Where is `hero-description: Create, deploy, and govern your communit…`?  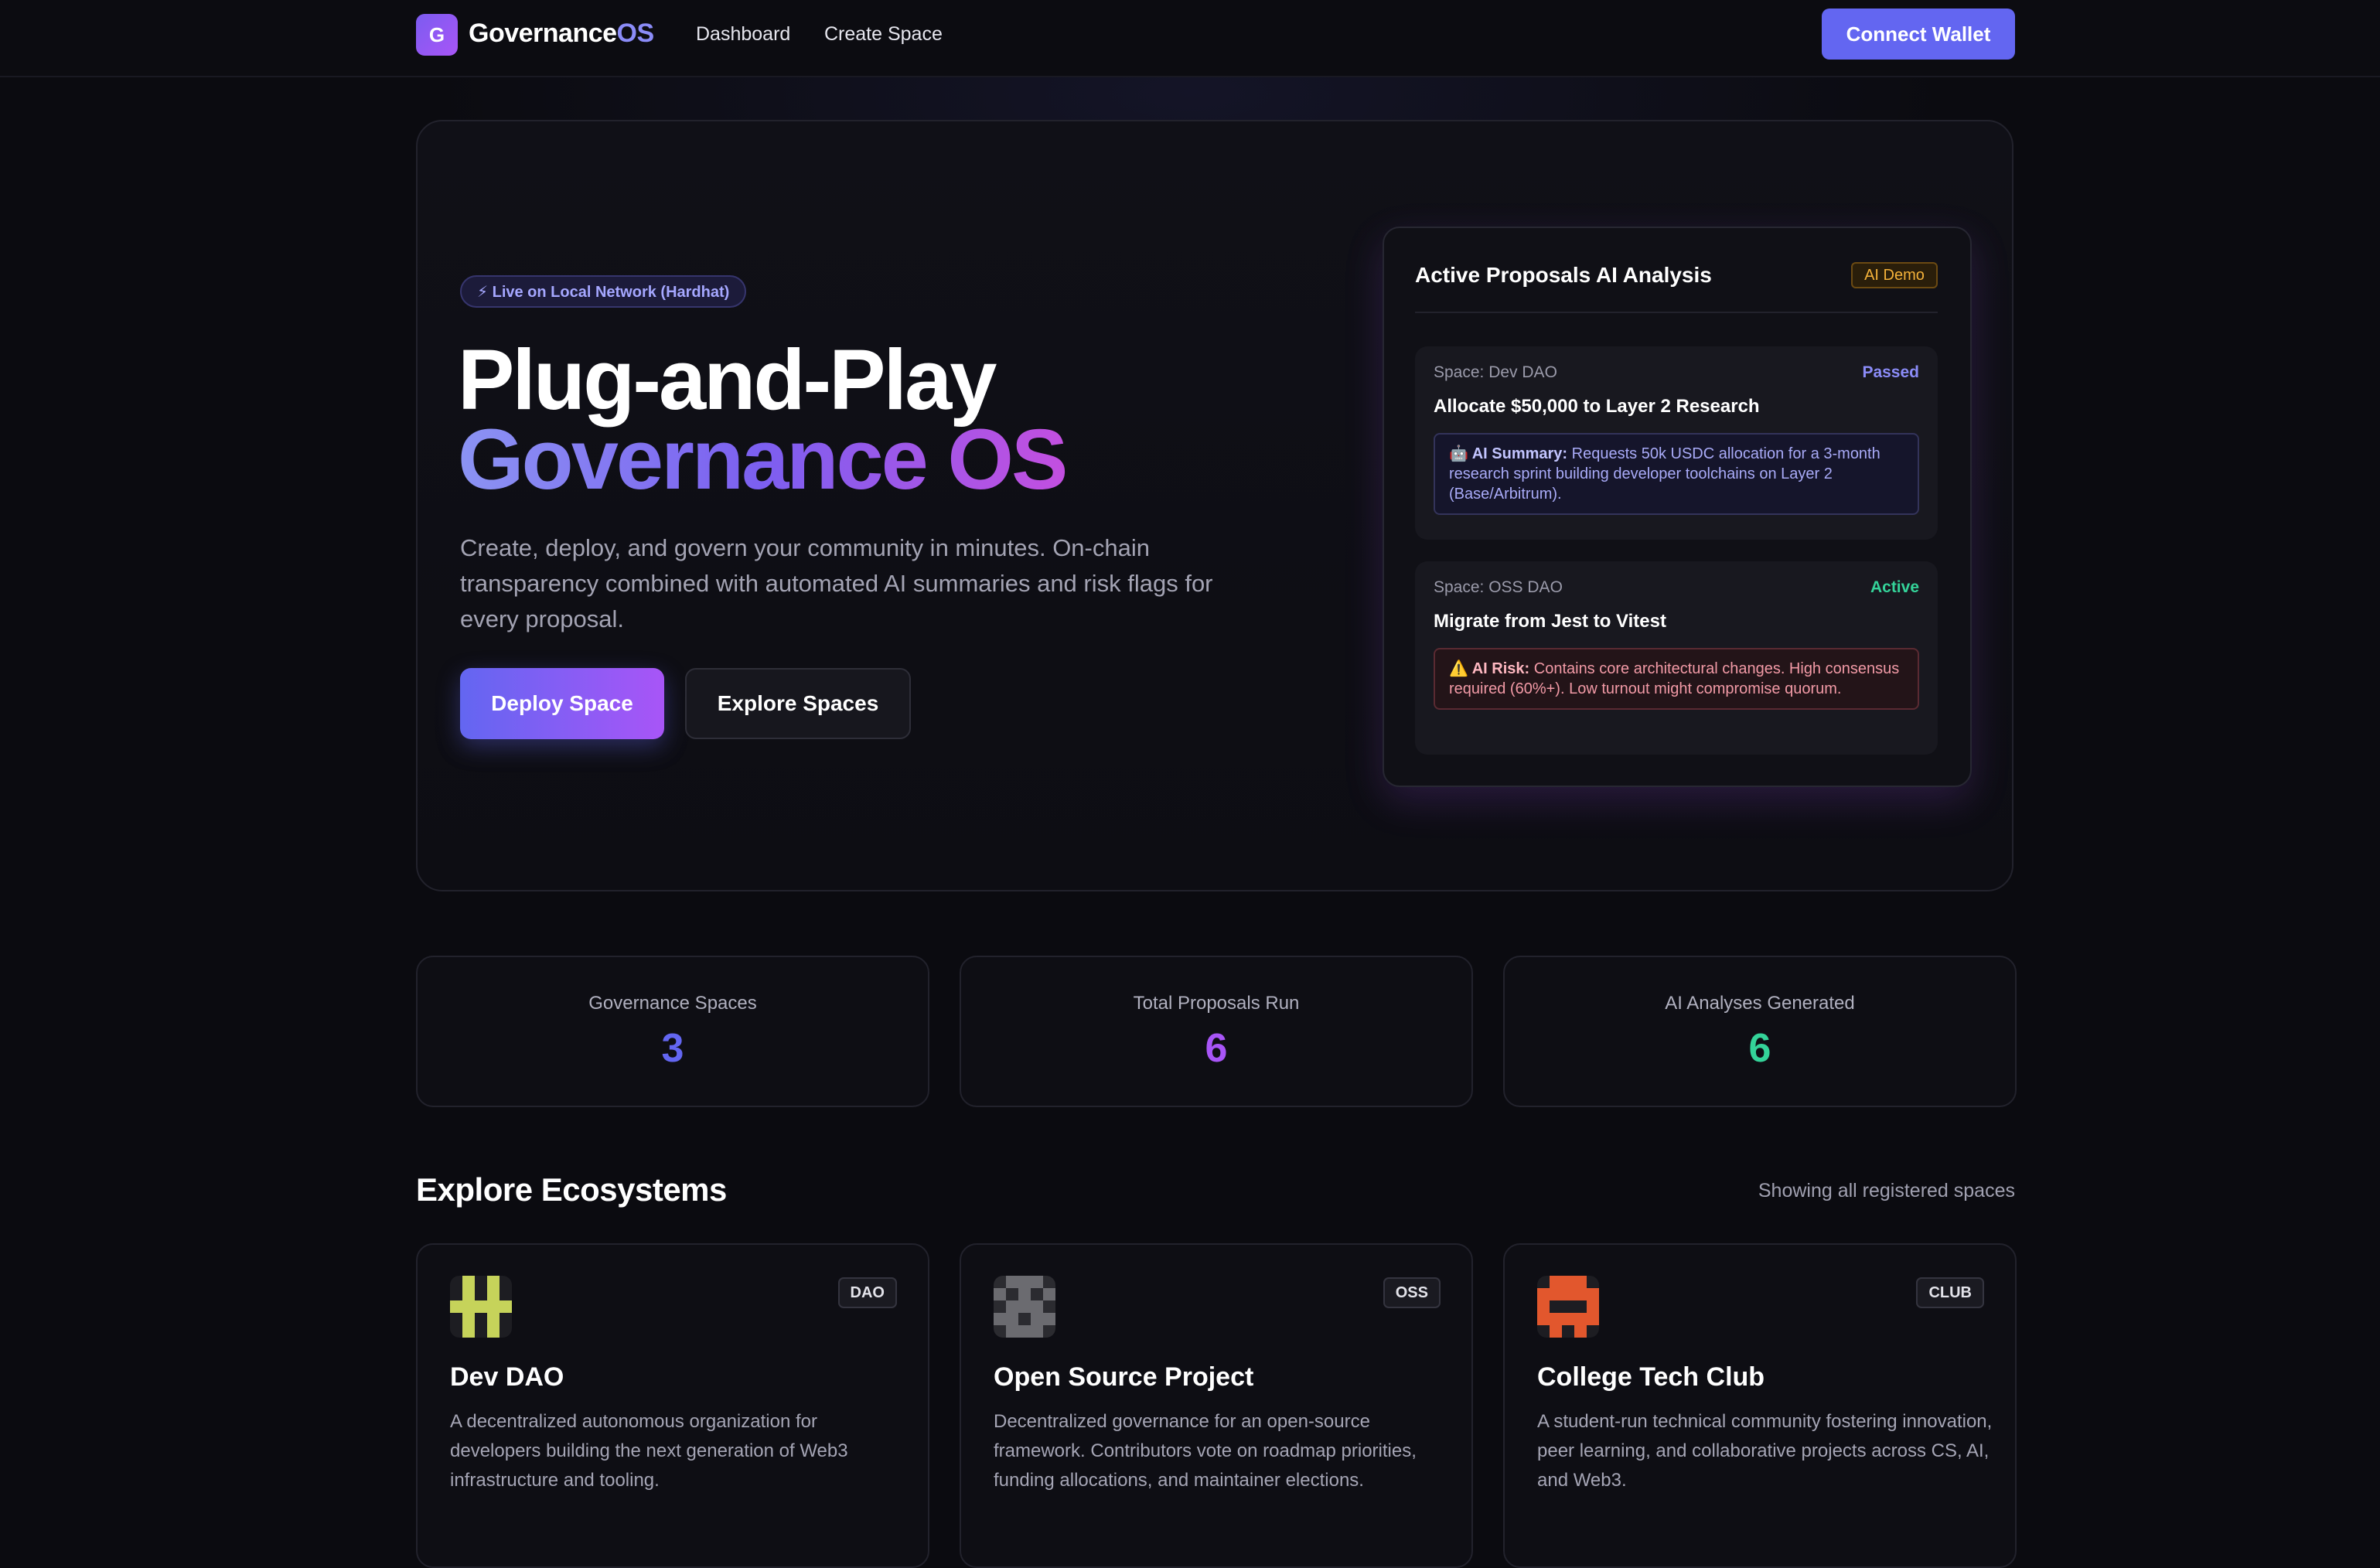
hero-description: Create, deploy, and govern your communit… is located at coordinates (837, 583).